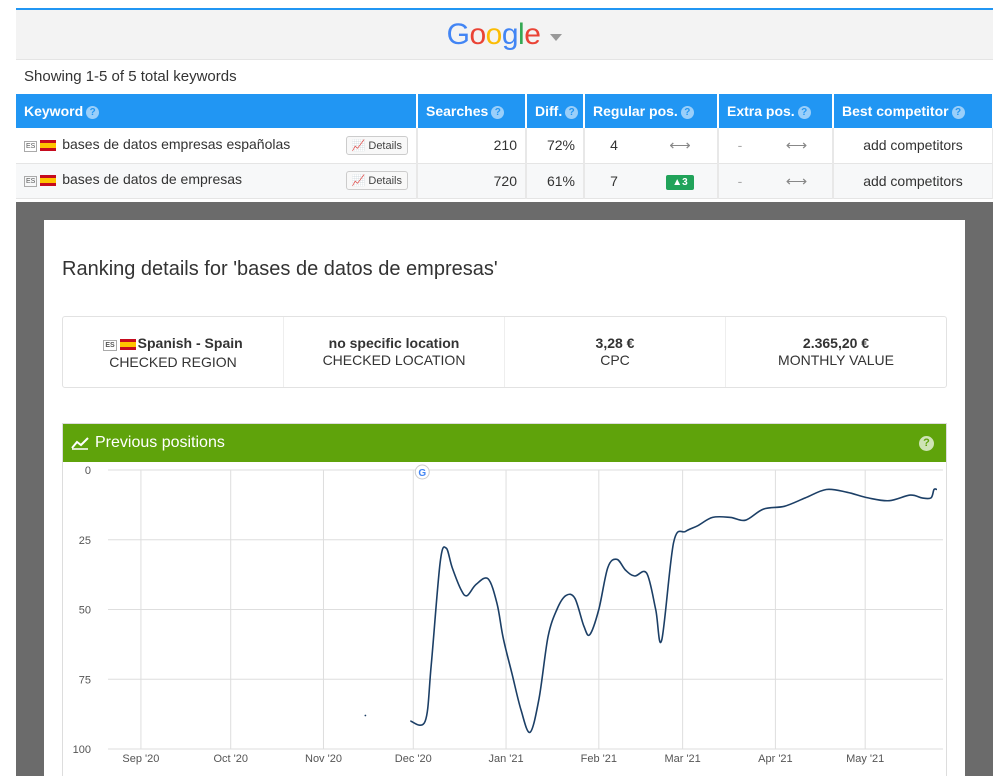  What do you see at coordinates (651, 181) in the screenshot?
I see `regular-pos-cell: 7 ▲3` at bounding box center [651, 181].